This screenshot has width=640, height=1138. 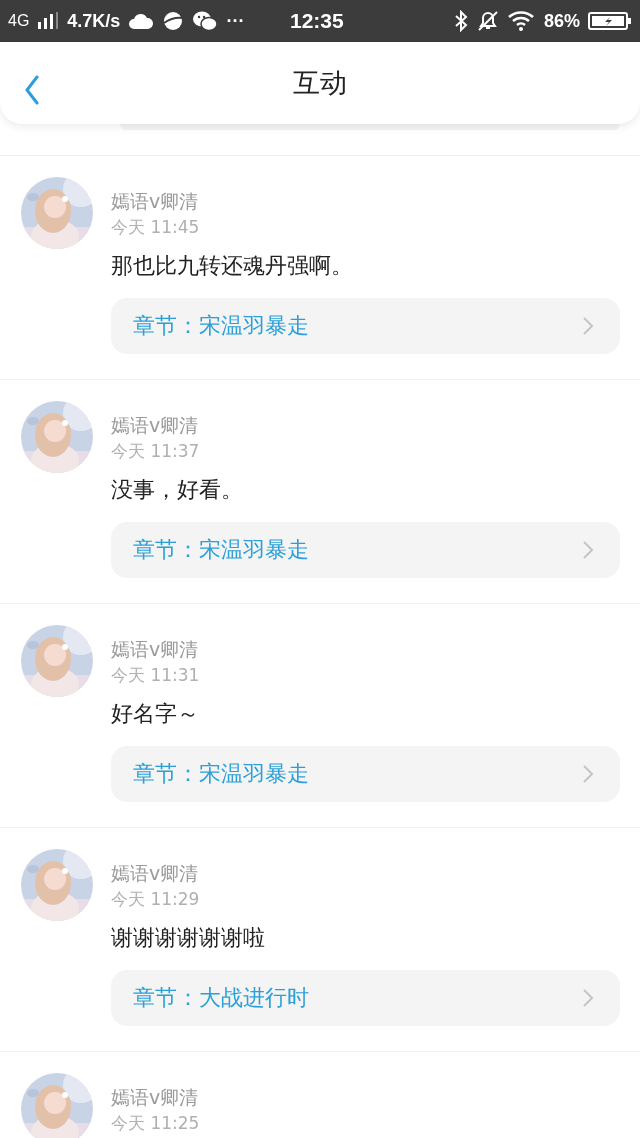 What do you see at coordinates (155, 714) in the screenshot?
I see `comment-text: 好名字～` at bounding box center [155, 714].